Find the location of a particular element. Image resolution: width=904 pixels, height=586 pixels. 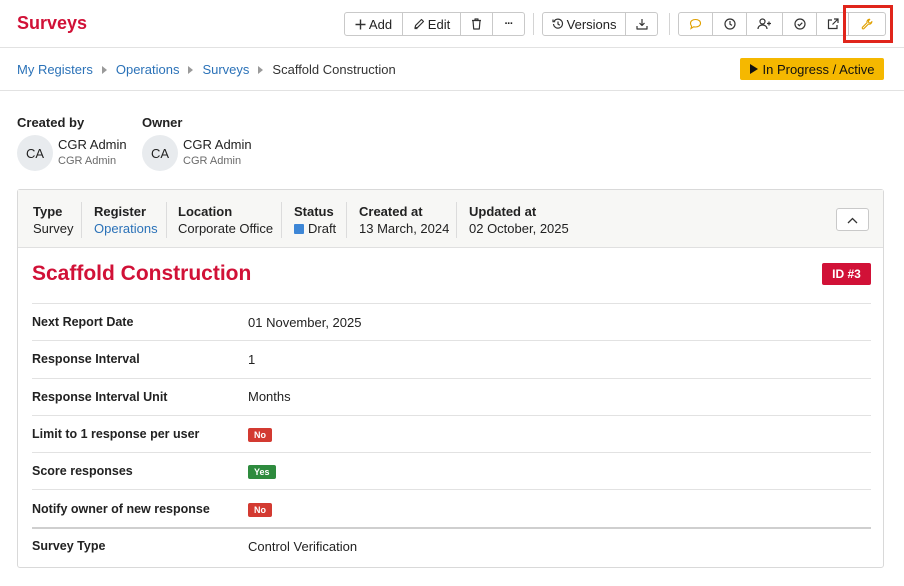

field-row: Next Report Date 01 November, 2025 is located at coordinates (451, 321).